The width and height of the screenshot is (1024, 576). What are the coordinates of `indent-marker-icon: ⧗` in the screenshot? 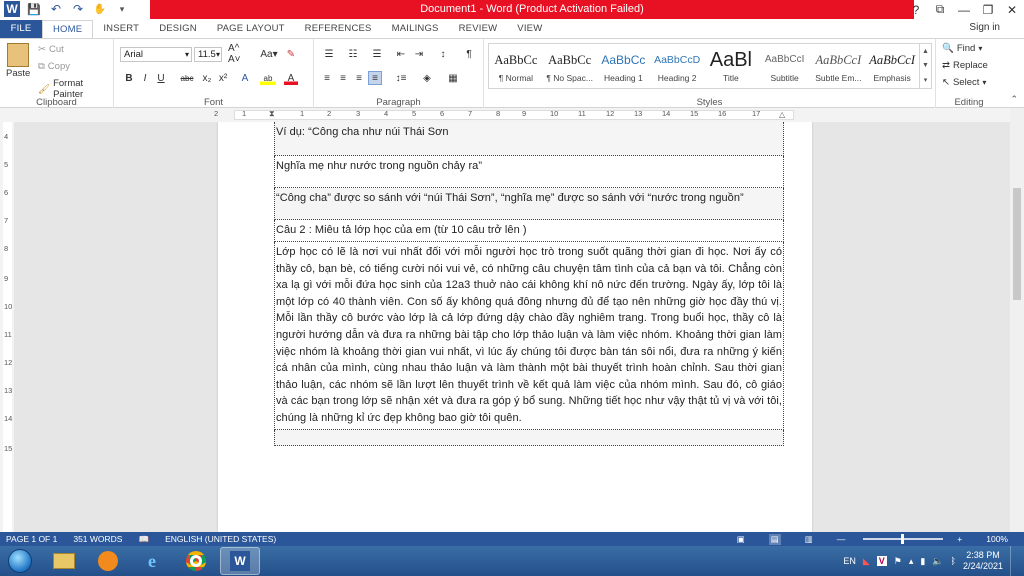 It's located at (272, 114).